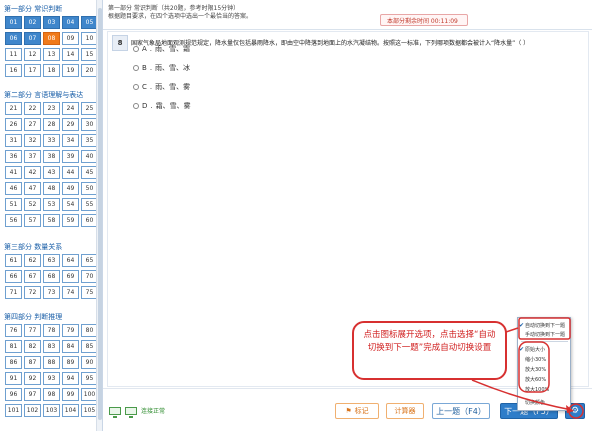 This screenshot has height=431, width=592. Describe the element at coordinates (32, 394) in the screenshot. I see `question-button: 97` at that location.